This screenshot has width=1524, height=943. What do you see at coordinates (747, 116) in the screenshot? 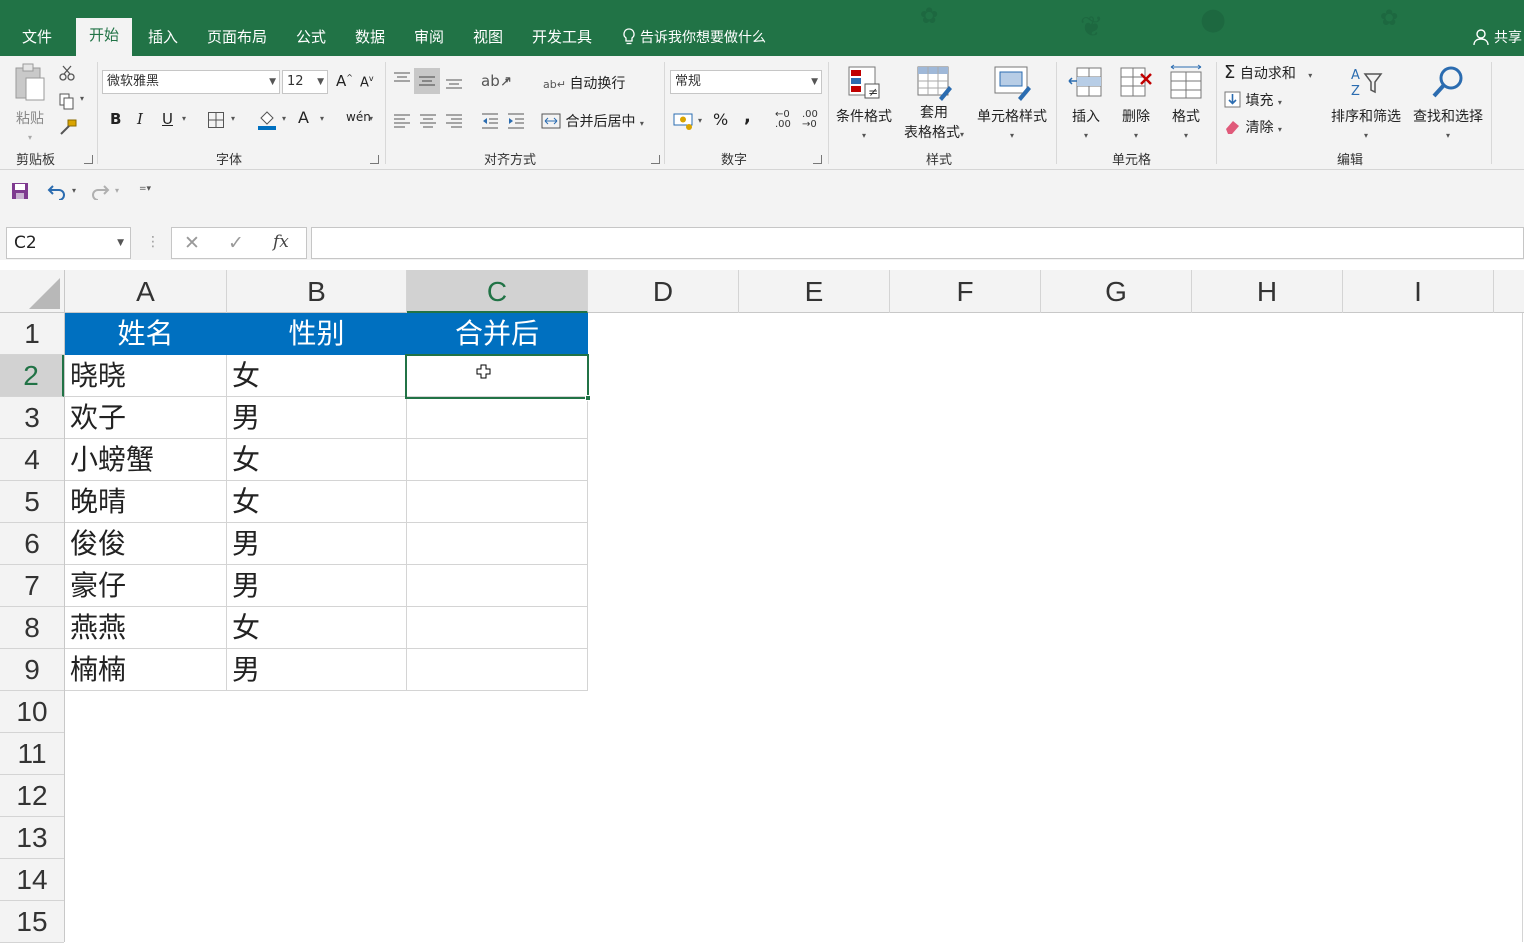
I see `comma-style-button: ,` at bounding box center [747, 116].